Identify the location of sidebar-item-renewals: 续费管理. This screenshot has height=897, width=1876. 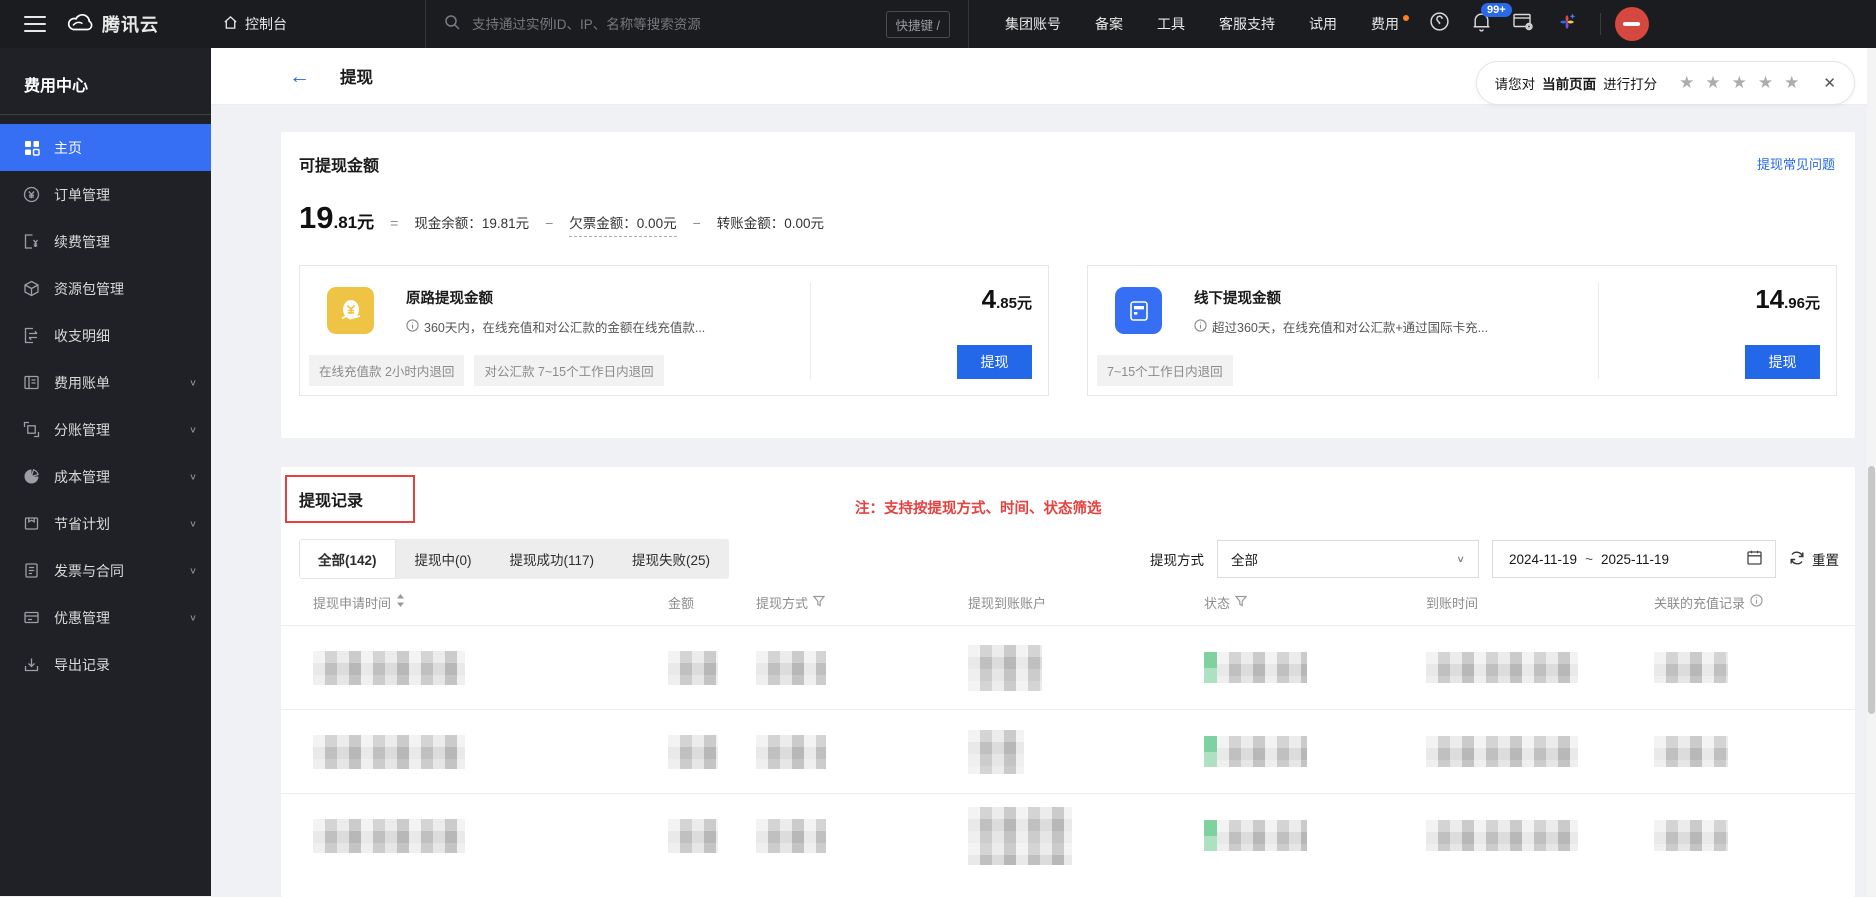
(105, 241).